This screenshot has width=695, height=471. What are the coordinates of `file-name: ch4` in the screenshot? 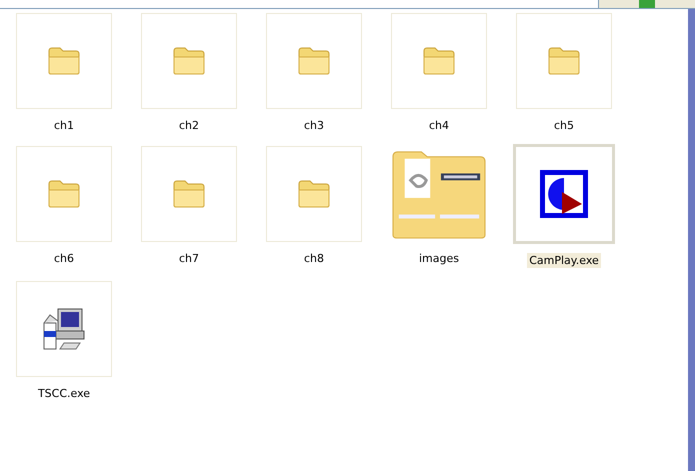 It's located at (439, 125).